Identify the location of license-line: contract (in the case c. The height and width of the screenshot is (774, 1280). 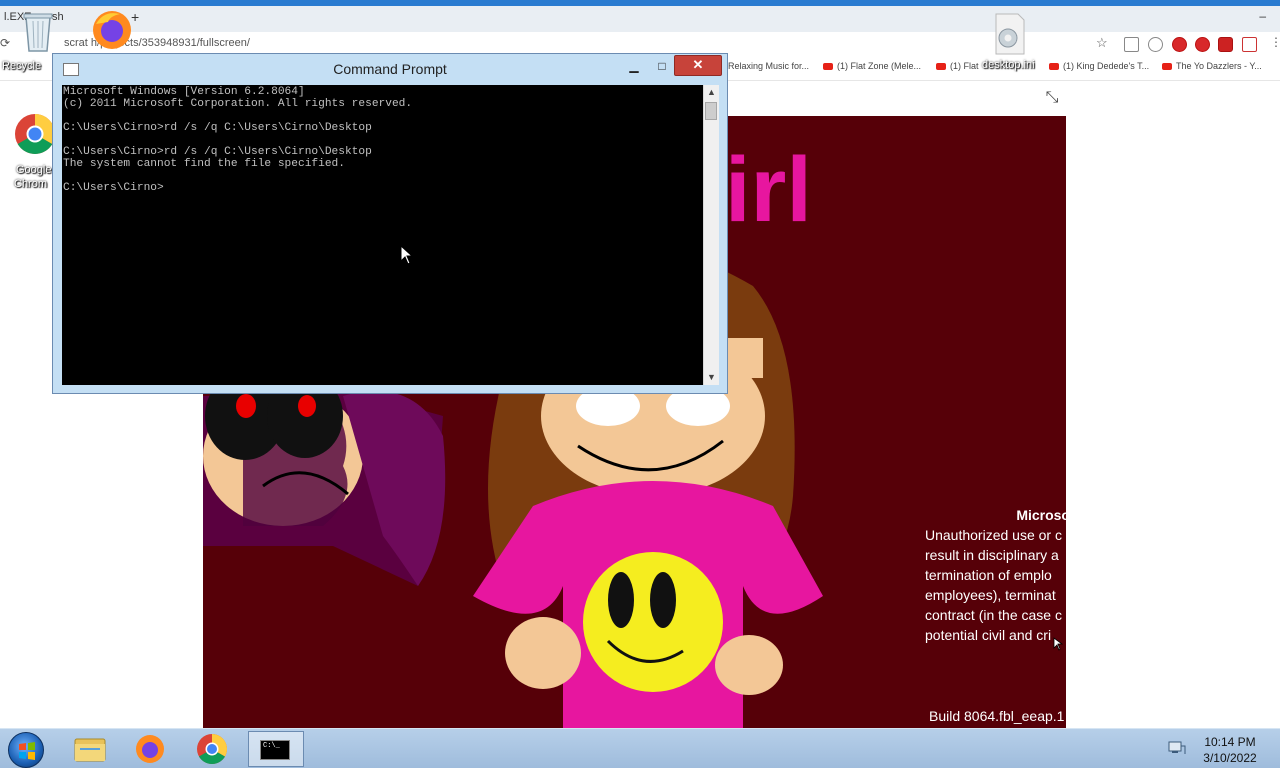
(993, 615).